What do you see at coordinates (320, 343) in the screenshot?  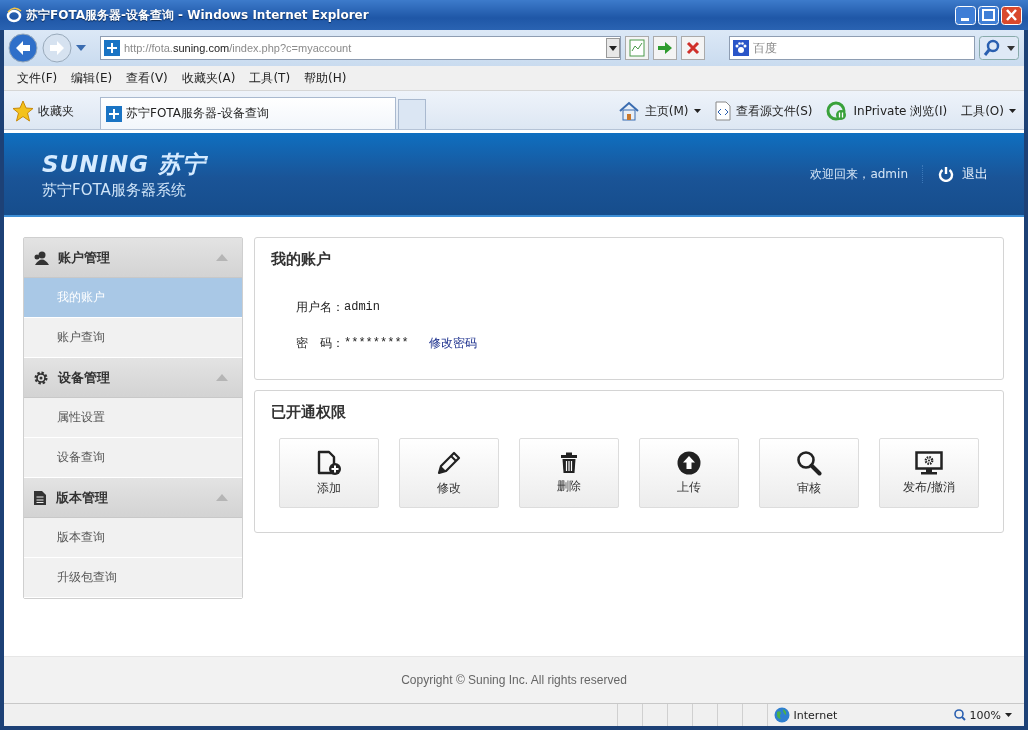 I see `field-label: 密 码：` at bounding box center [320, 343].